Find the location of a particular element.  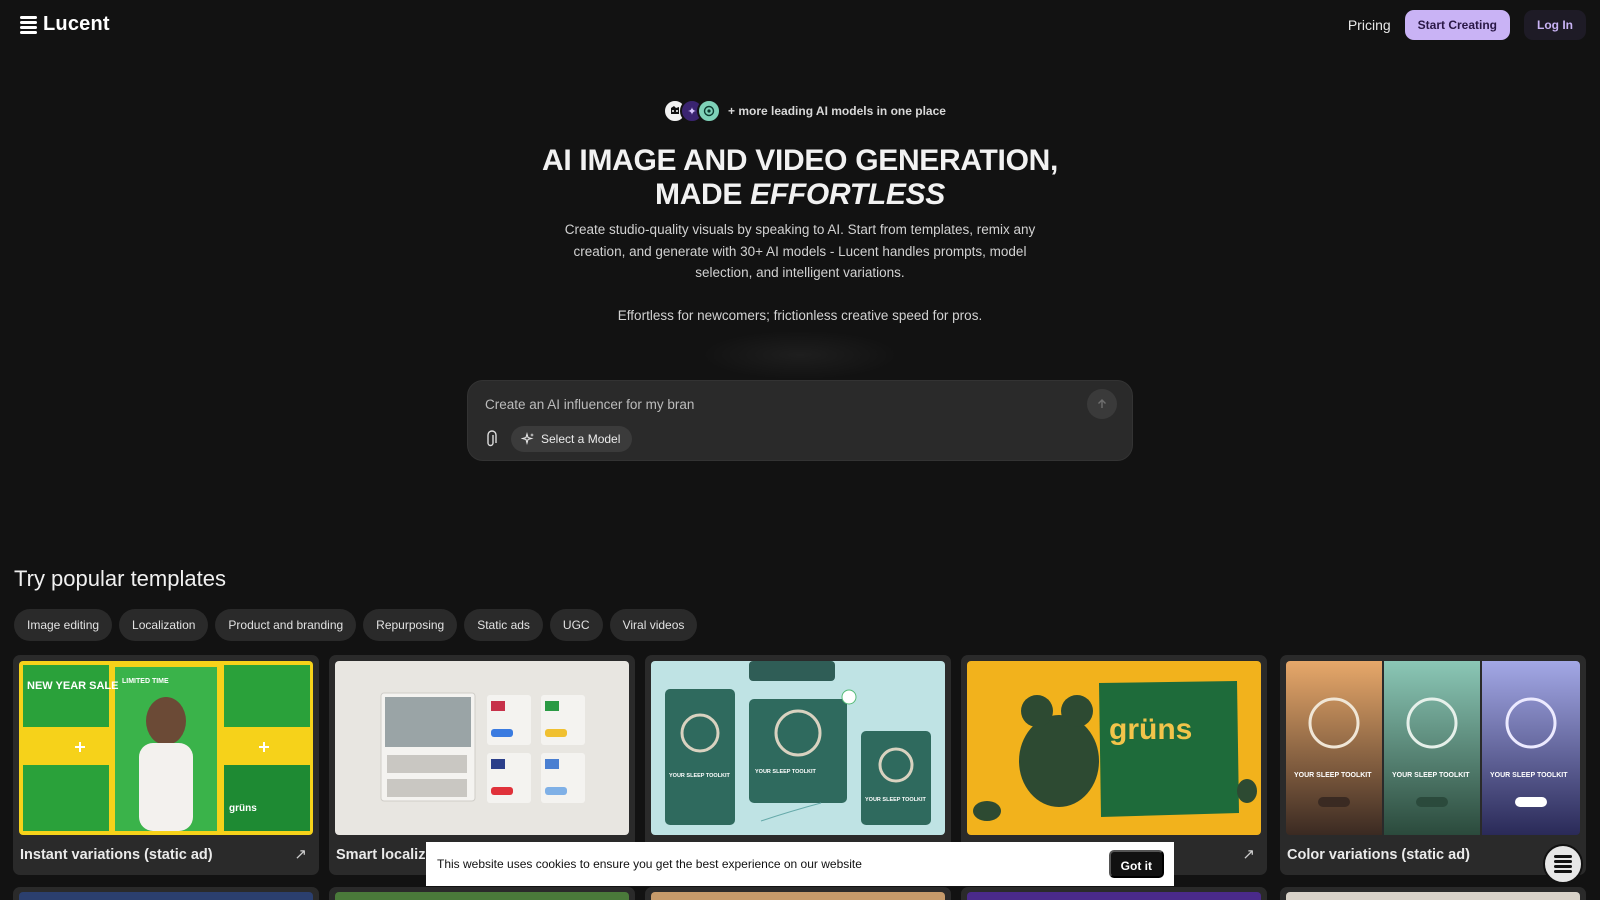

chip-static-ads: Static ads is located at coordinates (503, 625).